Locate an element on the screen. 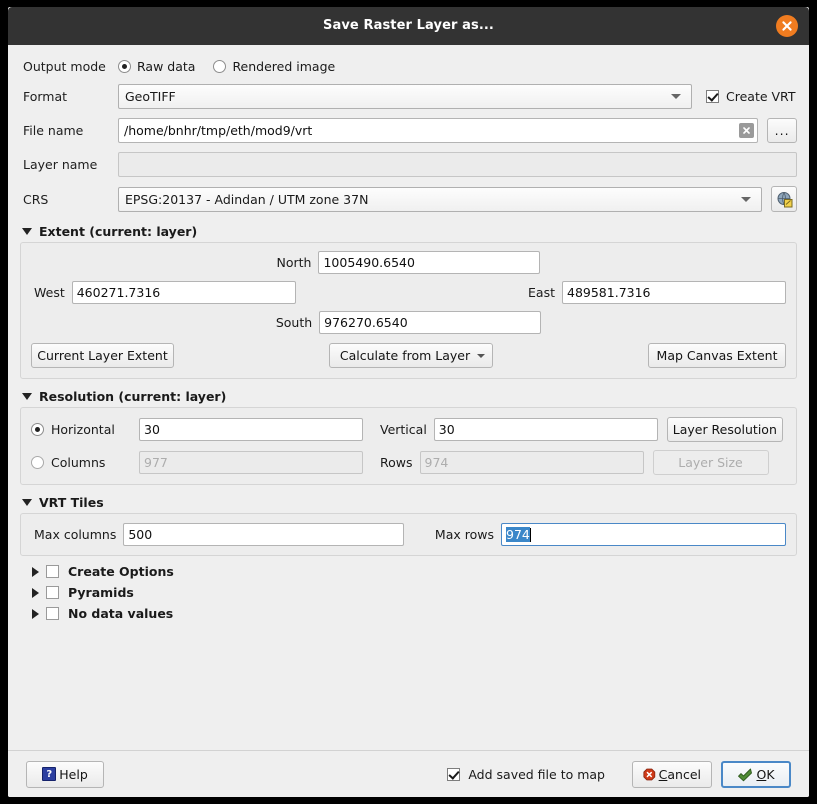 The height and width of the screenshot is (804, 817). crs-select-button is located at coordinates (784, 199).